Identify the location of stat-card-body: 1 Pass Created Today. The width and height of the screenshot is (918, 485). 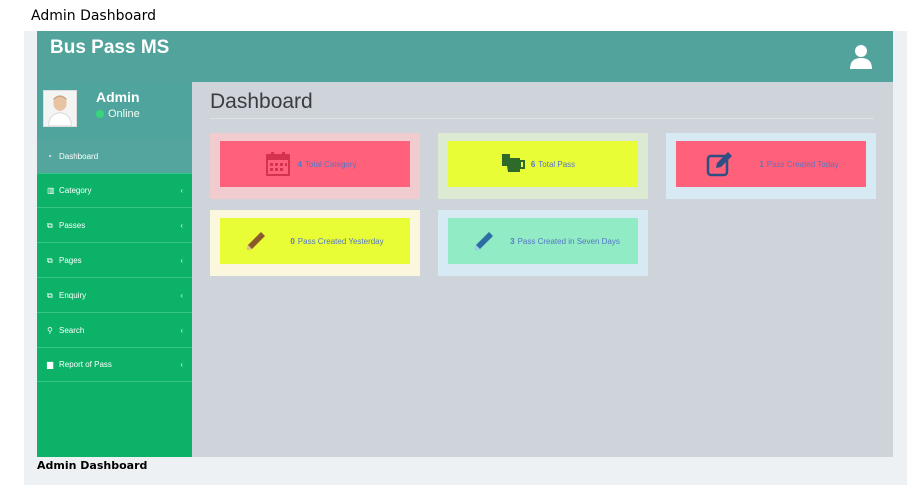
(771, 164).